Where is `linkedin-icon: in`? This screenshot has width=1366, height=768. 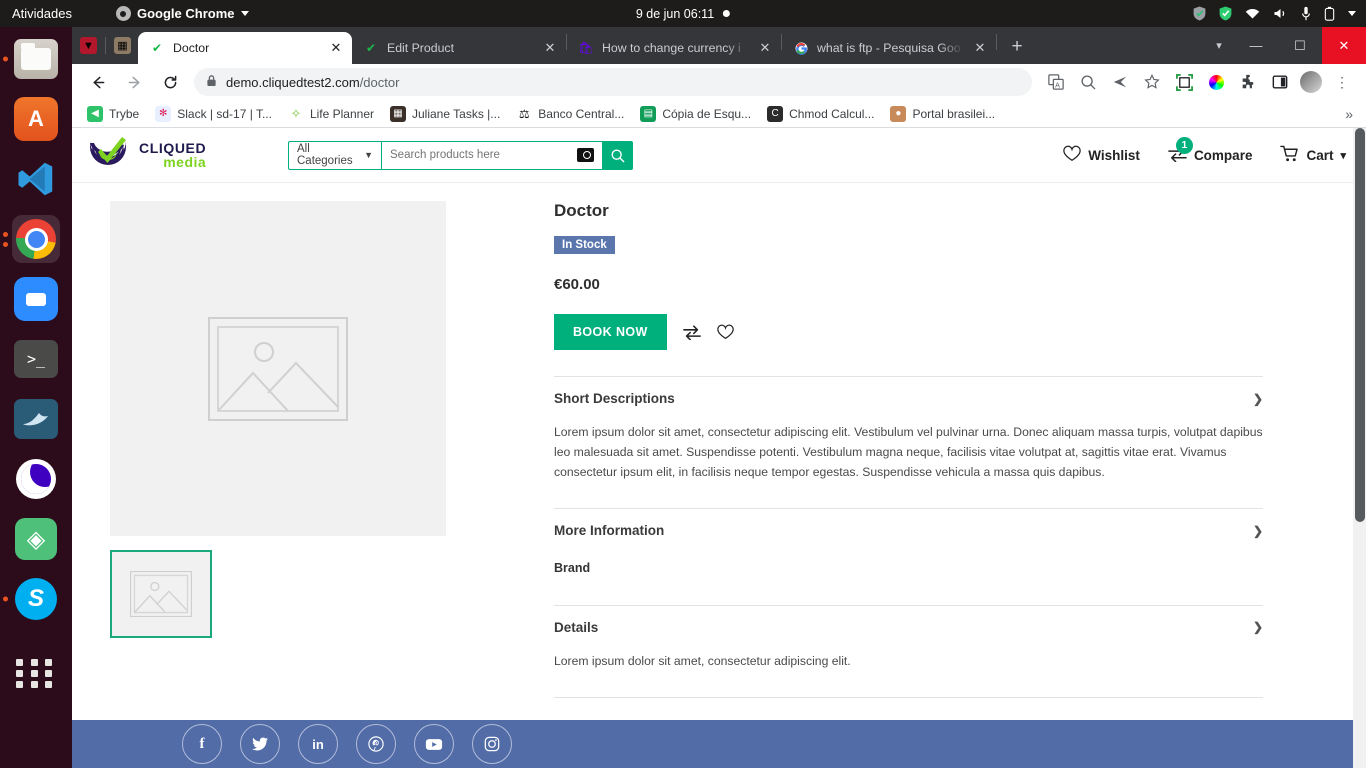
linkedin-icon: in is located at coordinates (318, 744).